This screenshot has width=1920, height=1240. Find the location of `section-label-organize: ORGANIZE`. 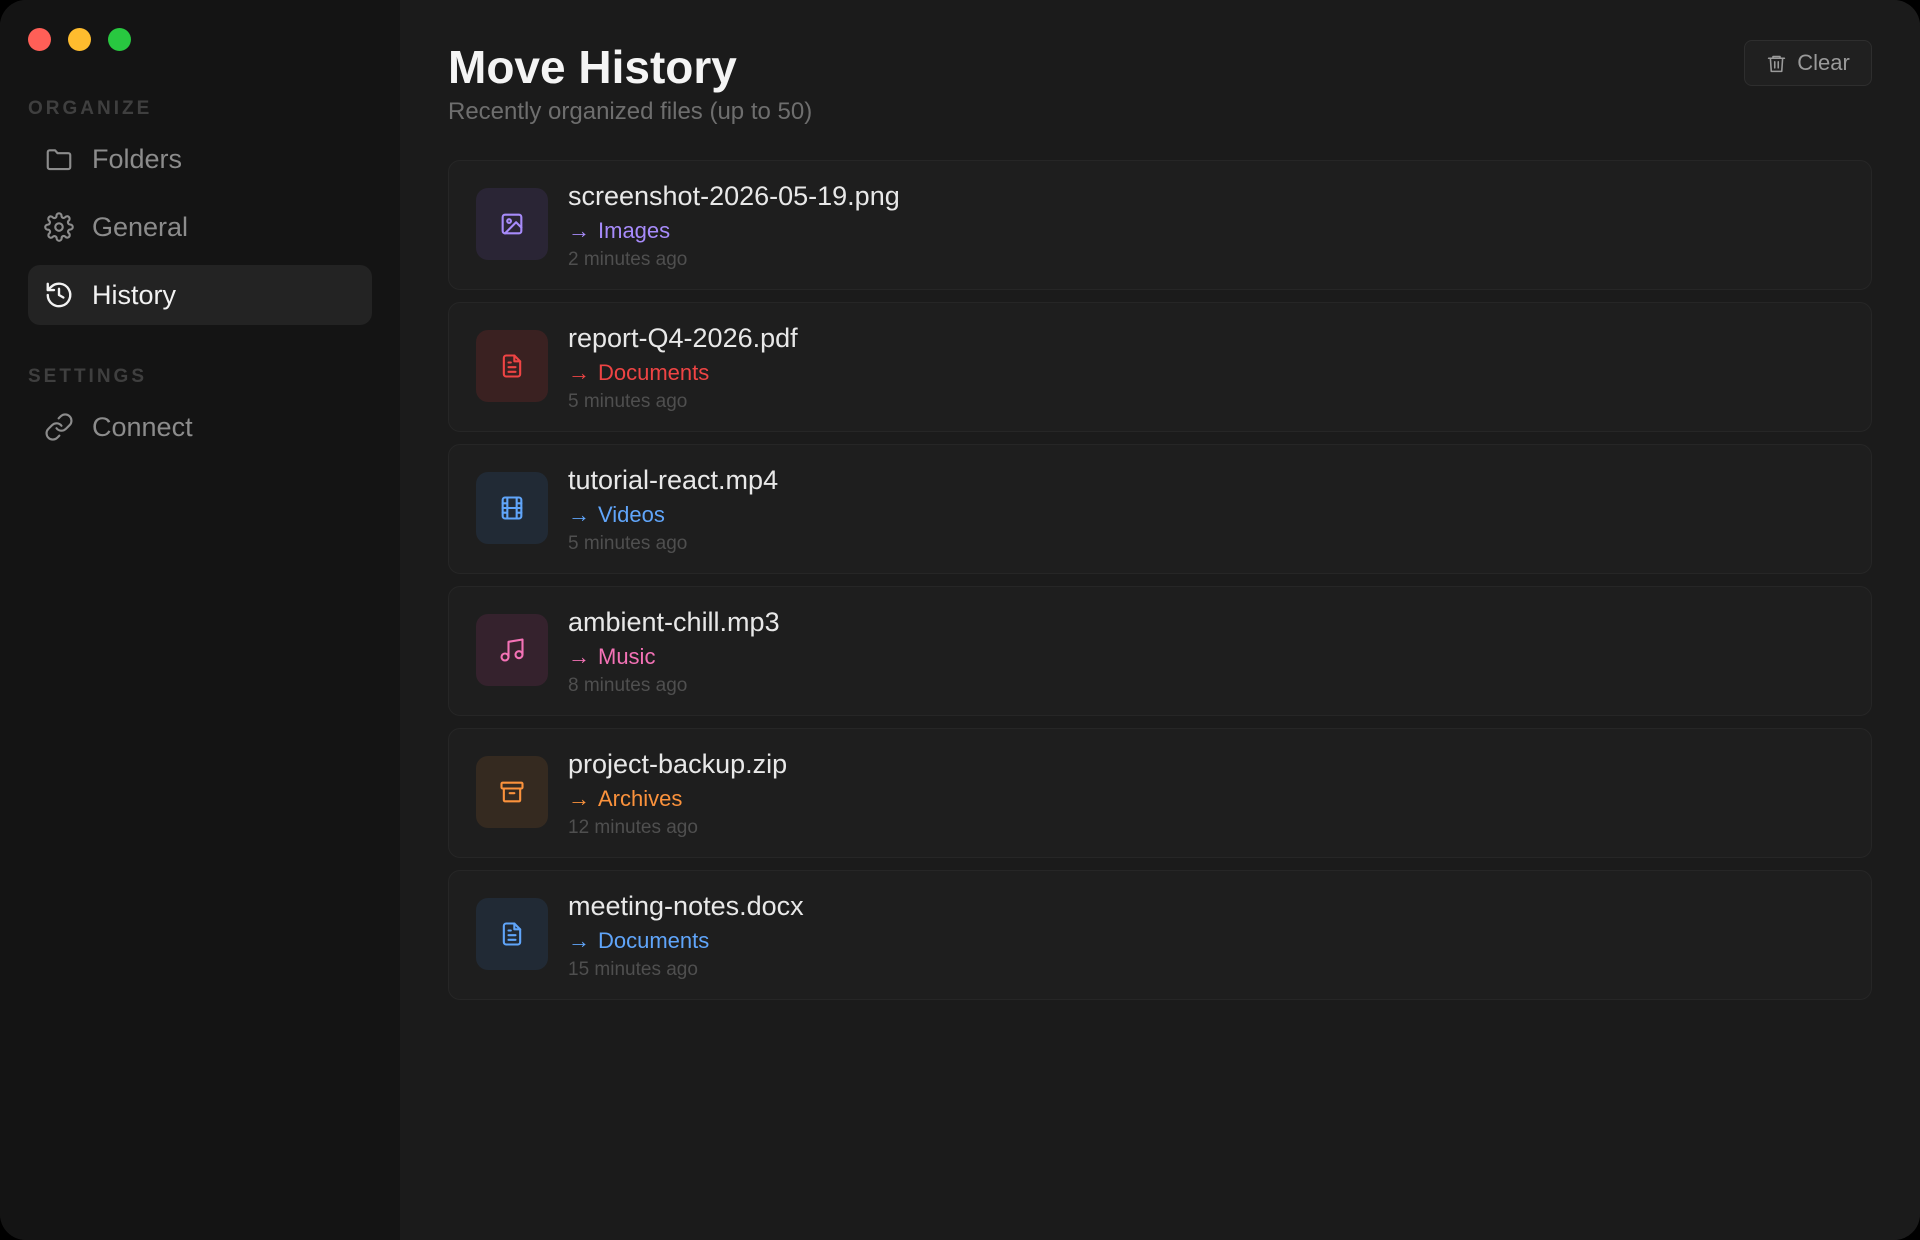

section-label-organize: ORGANIZE is located at coordinates (90, 108).